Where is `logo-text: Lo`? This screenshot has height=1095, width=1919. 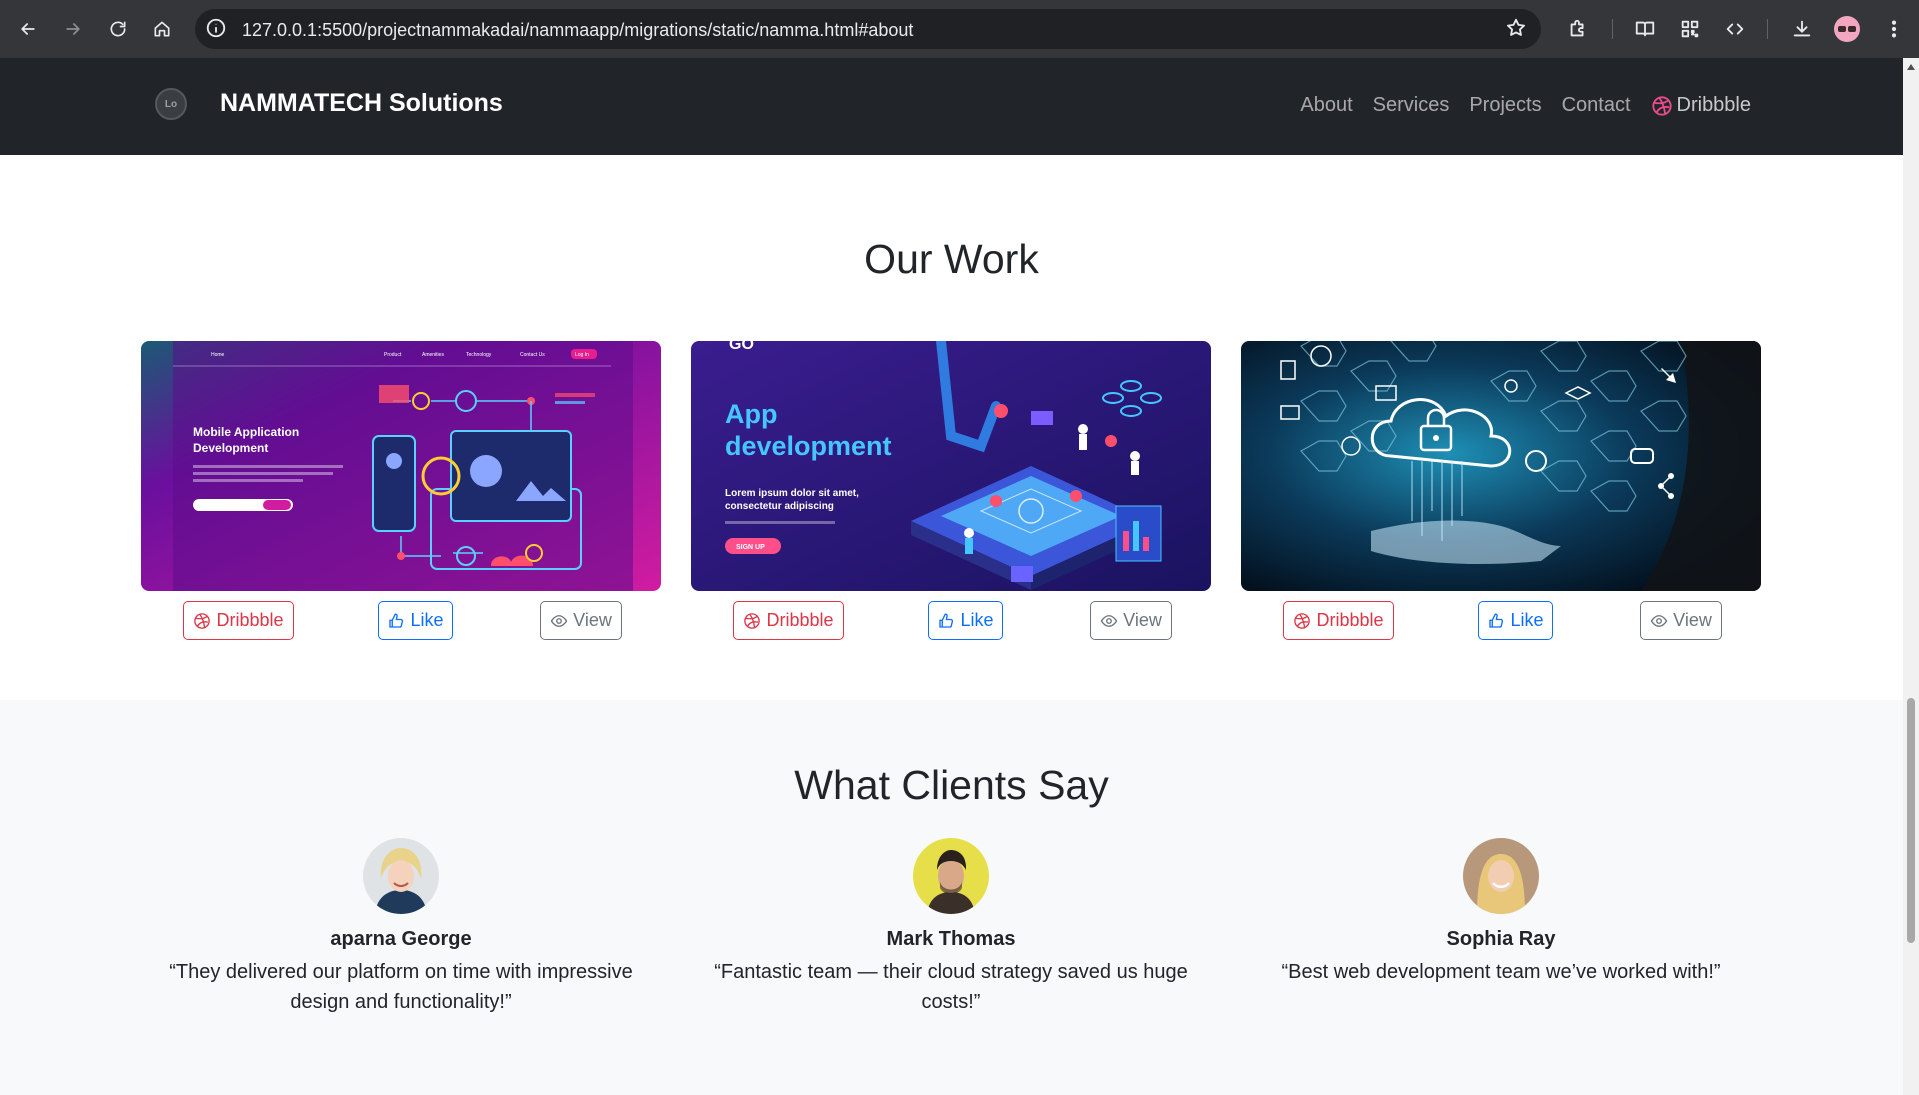
logo-text: Lo is located at coordinates (171, 104).